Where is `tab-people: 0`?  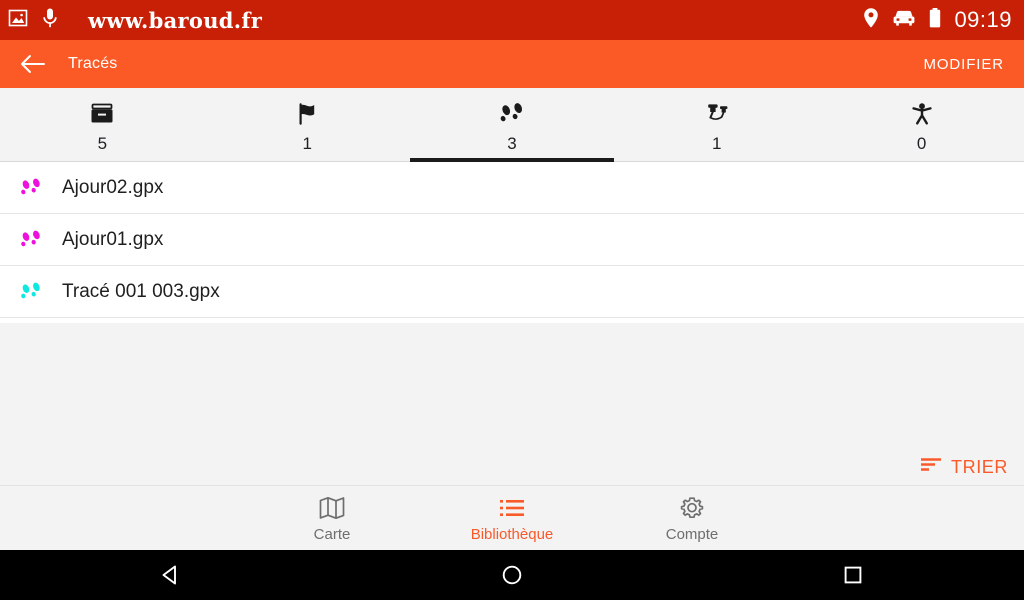
tab-people: 0 is located at coordinates (921, 124).